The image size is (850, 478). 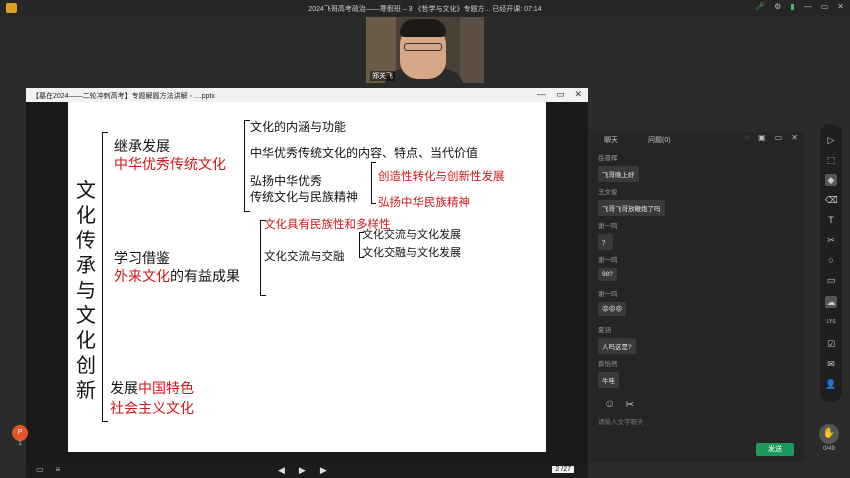 What do you see at coordinates (170, 165) in the screenshot?
I see `branch1-line2: 中华优秀传统文化` at bounding box center [170, 165].